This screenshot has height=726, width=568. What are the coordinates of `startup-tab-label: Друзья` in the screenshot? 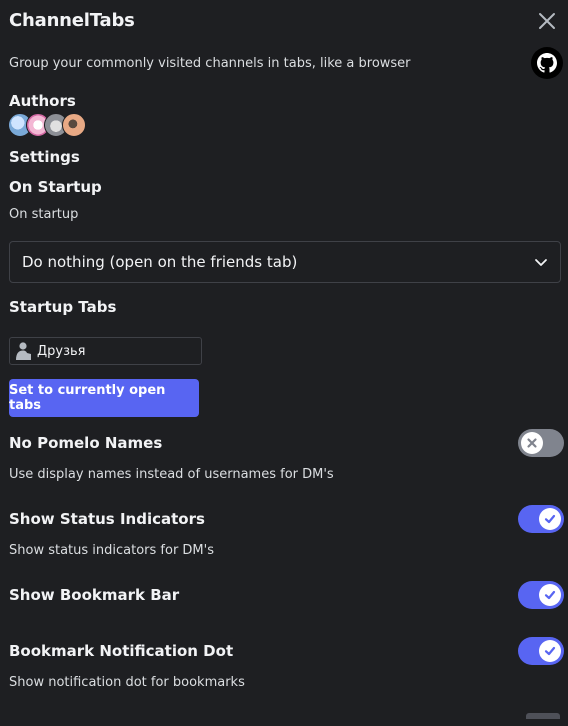 It's located at (61, 351).